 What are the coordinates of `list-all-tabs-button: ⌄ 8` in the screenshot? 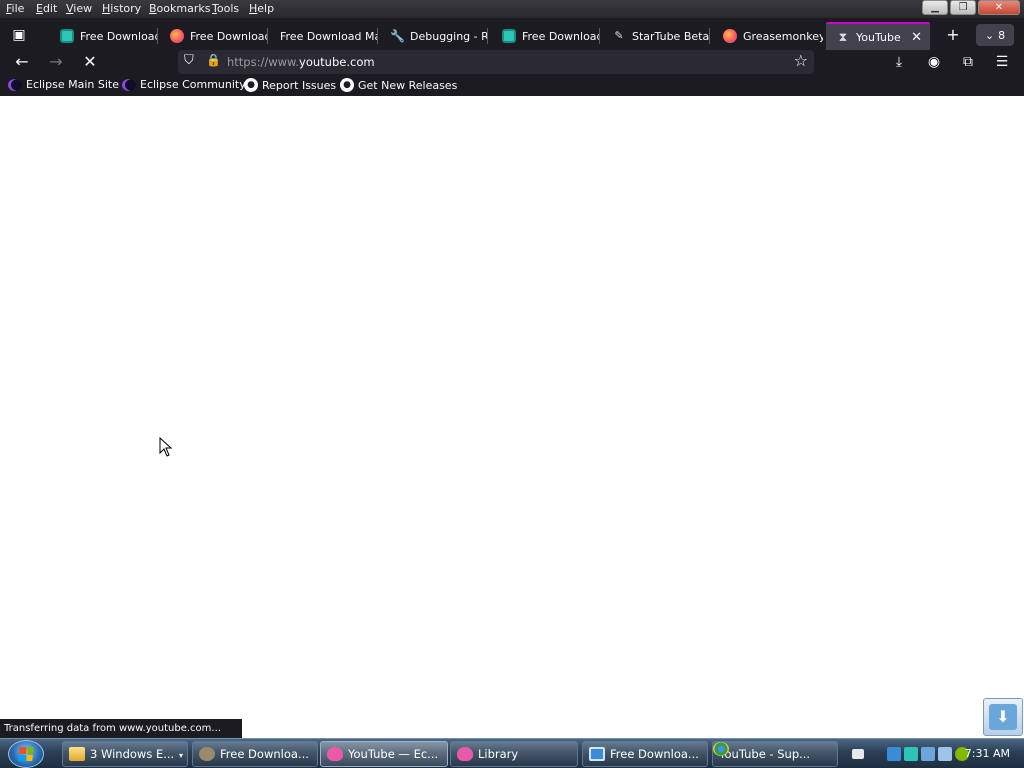 It's located at (995, 35).